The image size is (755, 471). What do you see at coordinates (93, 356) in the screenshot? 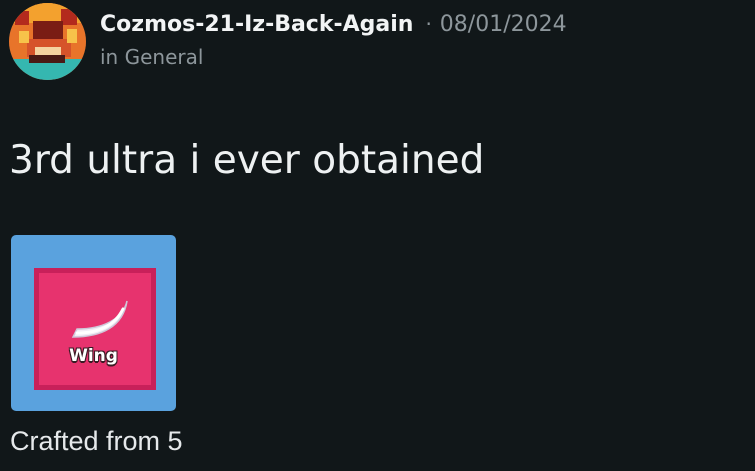
I see `item-label: Wing` at bounding box center [93, 356].